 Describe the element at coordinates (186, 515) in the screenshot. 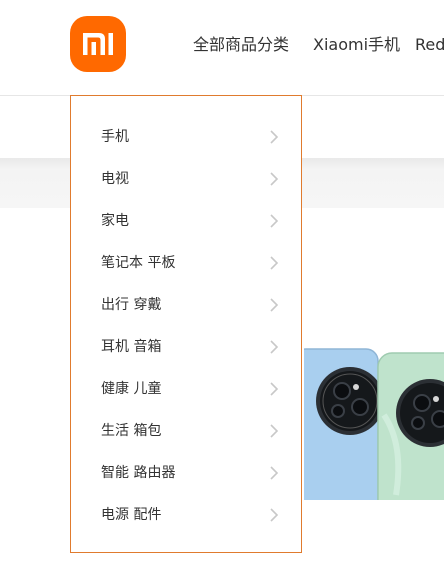

I see `menu-item-power-accessories: 电源 配件` at that location.